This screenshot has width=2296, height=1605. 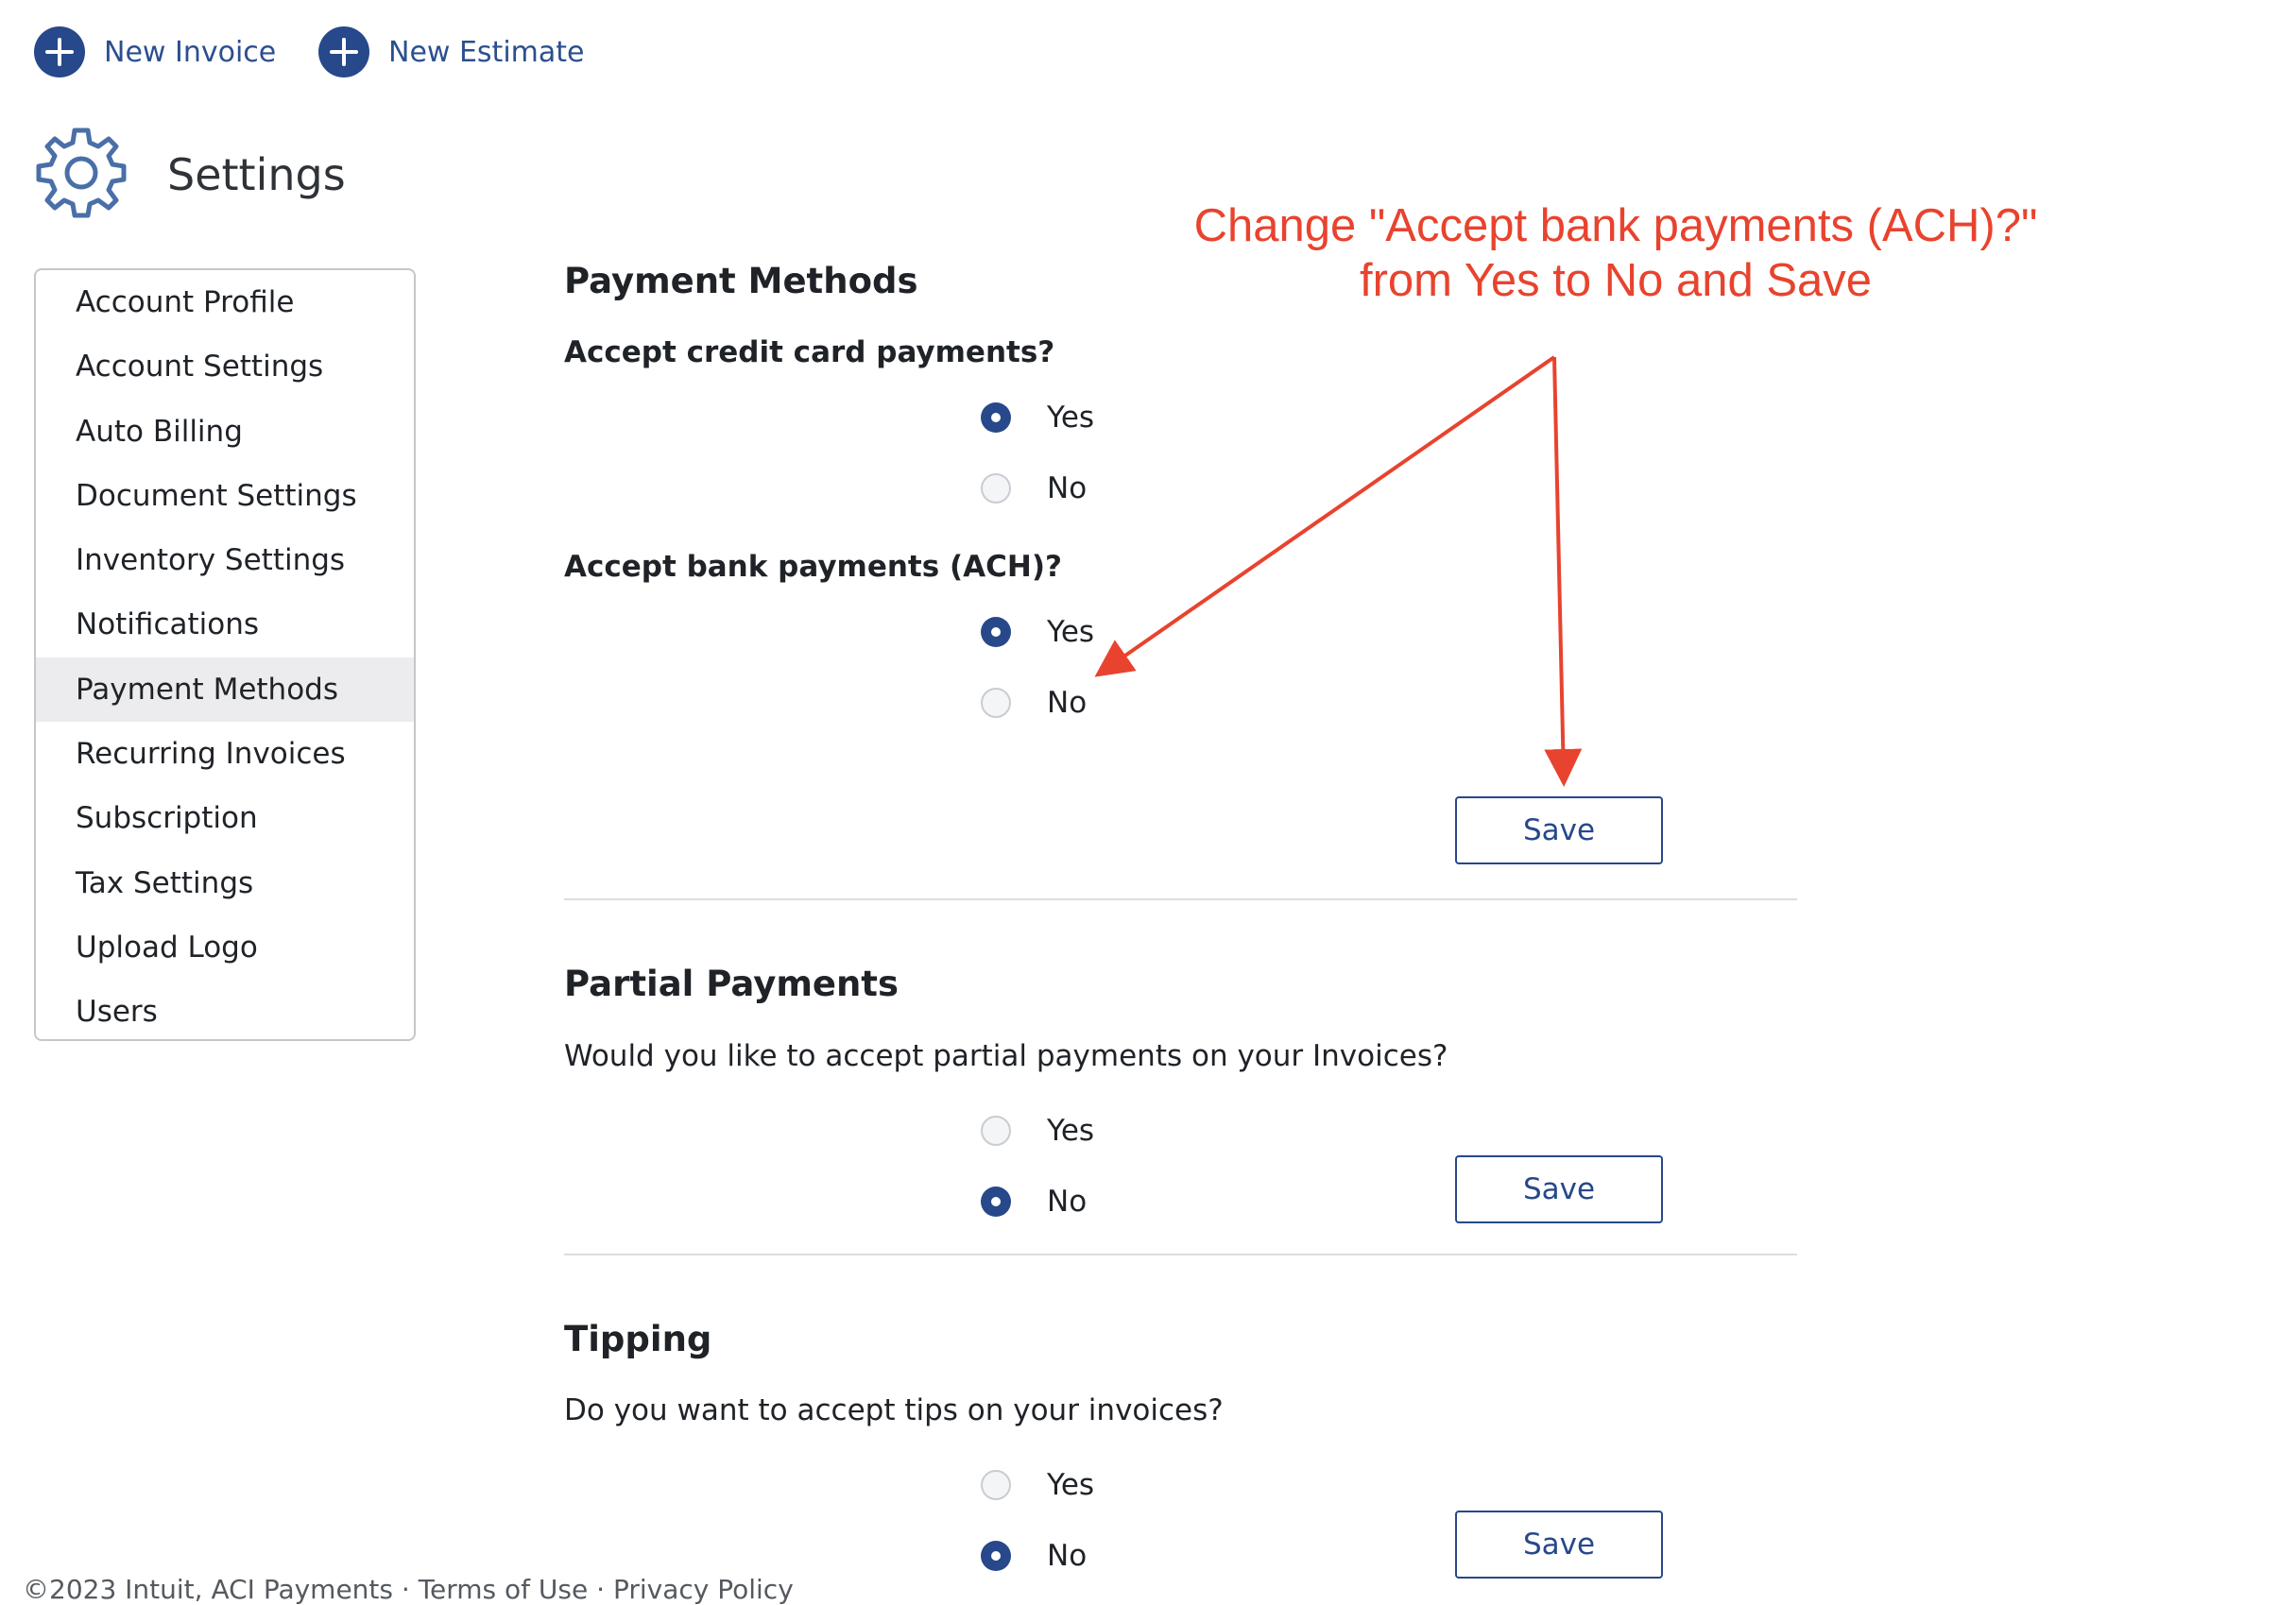 I want to click on arrow-to-ach-no, so click(x=1325, y=516).